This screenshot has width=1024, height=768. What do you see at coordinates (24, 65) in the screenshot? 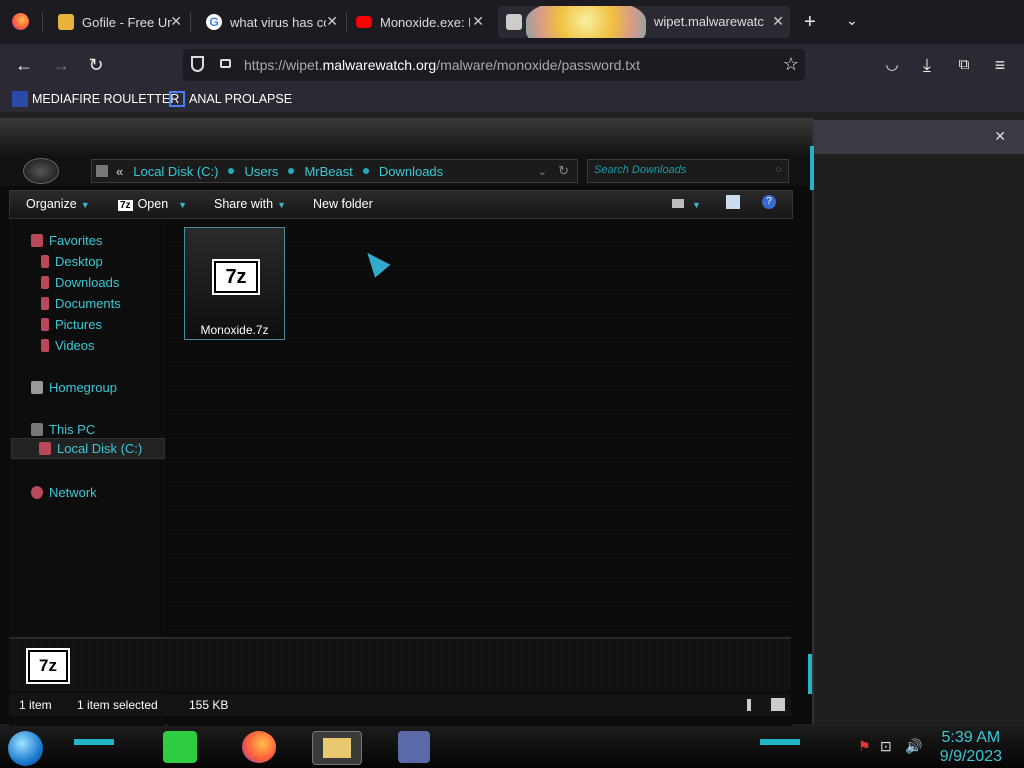
I see `back-arrow-icon: ←` at bounding box center [24, 65].